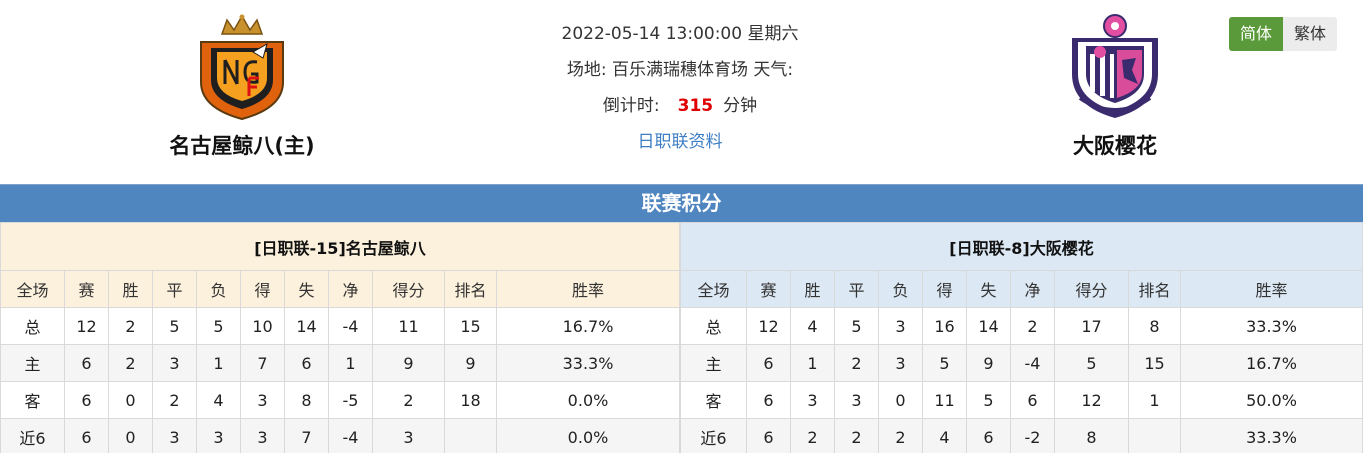 This screenshot has height=453, width=1363. I want to click on home-column-headers: 全场赛胜平负得失净得分 排名 胜率, so click(340, 289).